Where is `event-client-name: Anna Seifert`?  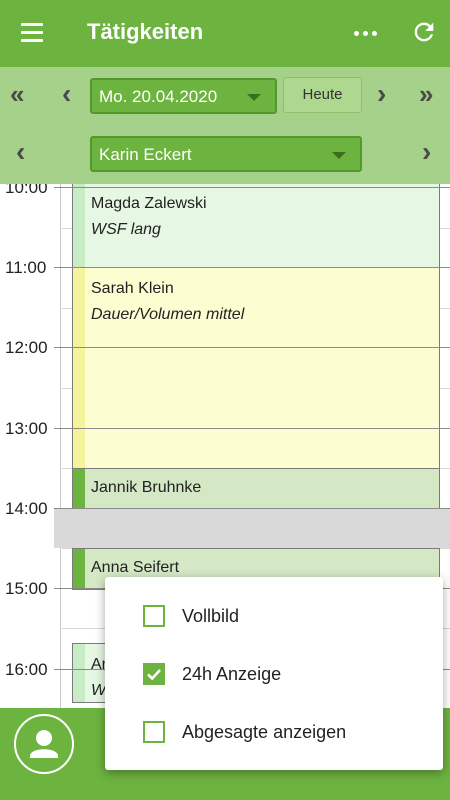 event-client-name: Anna Seifert is located at coordinates (135, 567).